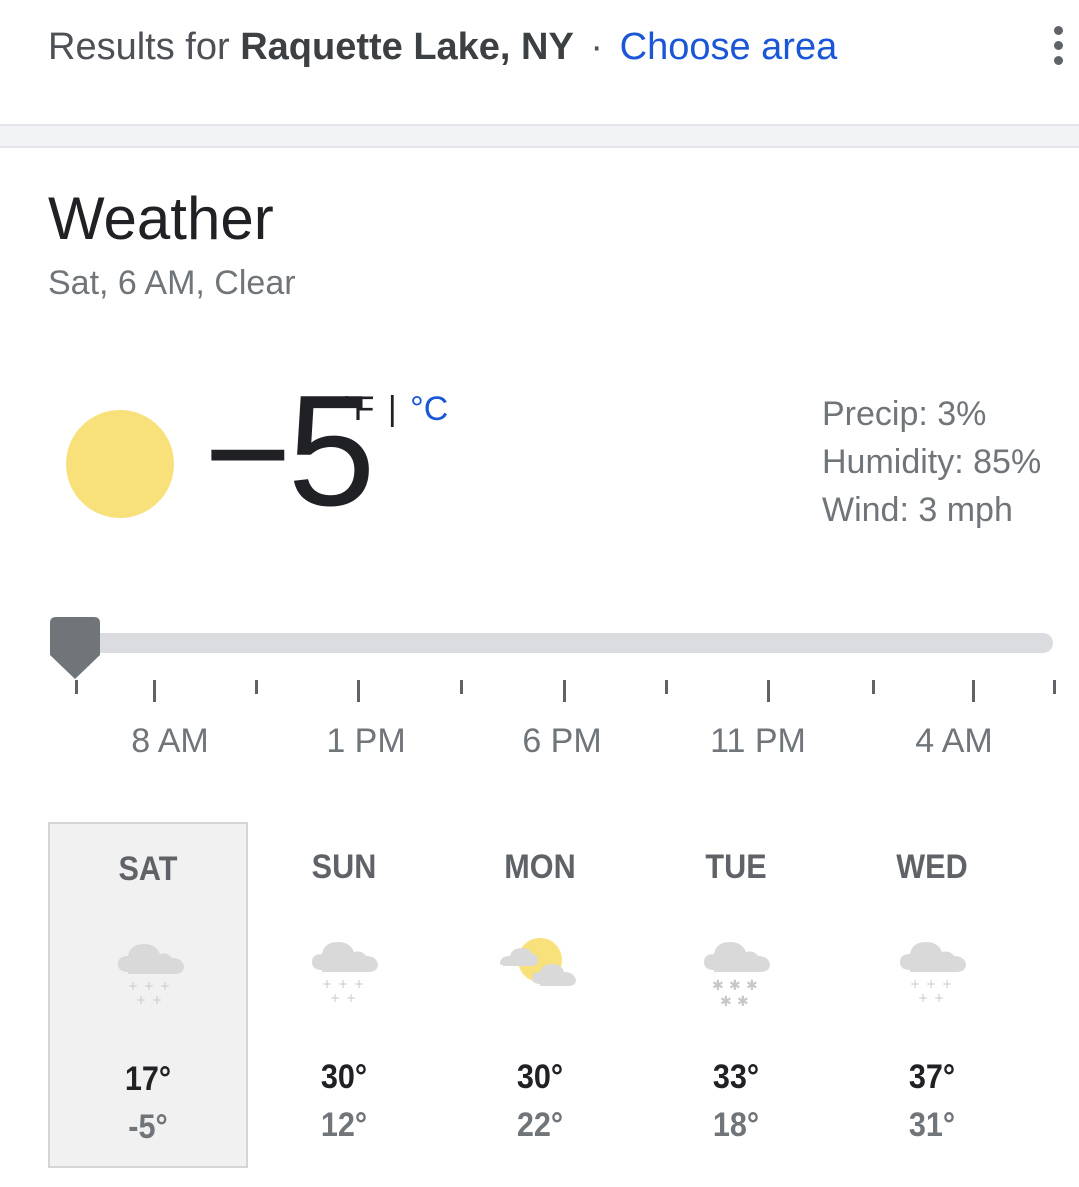  What do you see at coordinates (148, 1079) in the screenshot?
I see `forecast-high: 17°` at bounding box center [148, 1079].